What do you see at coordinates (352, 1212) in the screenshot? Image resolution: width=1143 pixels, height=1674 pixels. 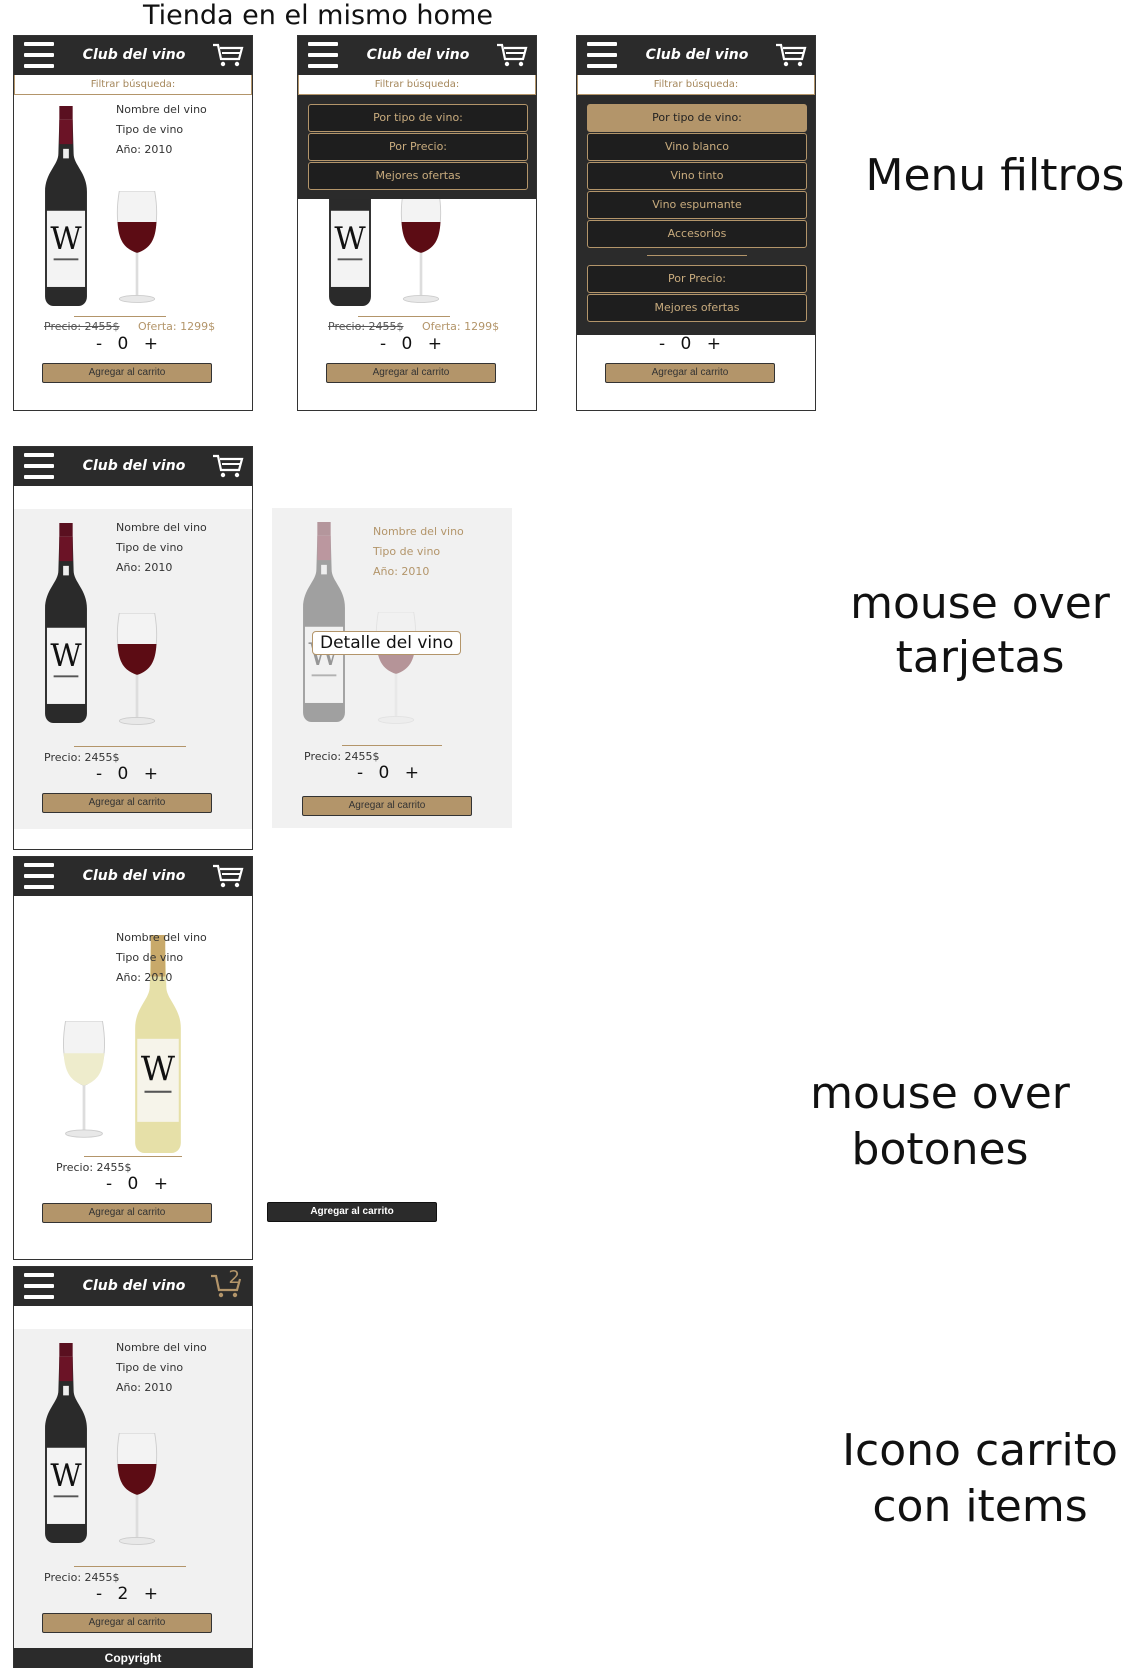 I see `add-to-cart-button-hover: Agregar al carrito` at bounding box center [352, 1212].